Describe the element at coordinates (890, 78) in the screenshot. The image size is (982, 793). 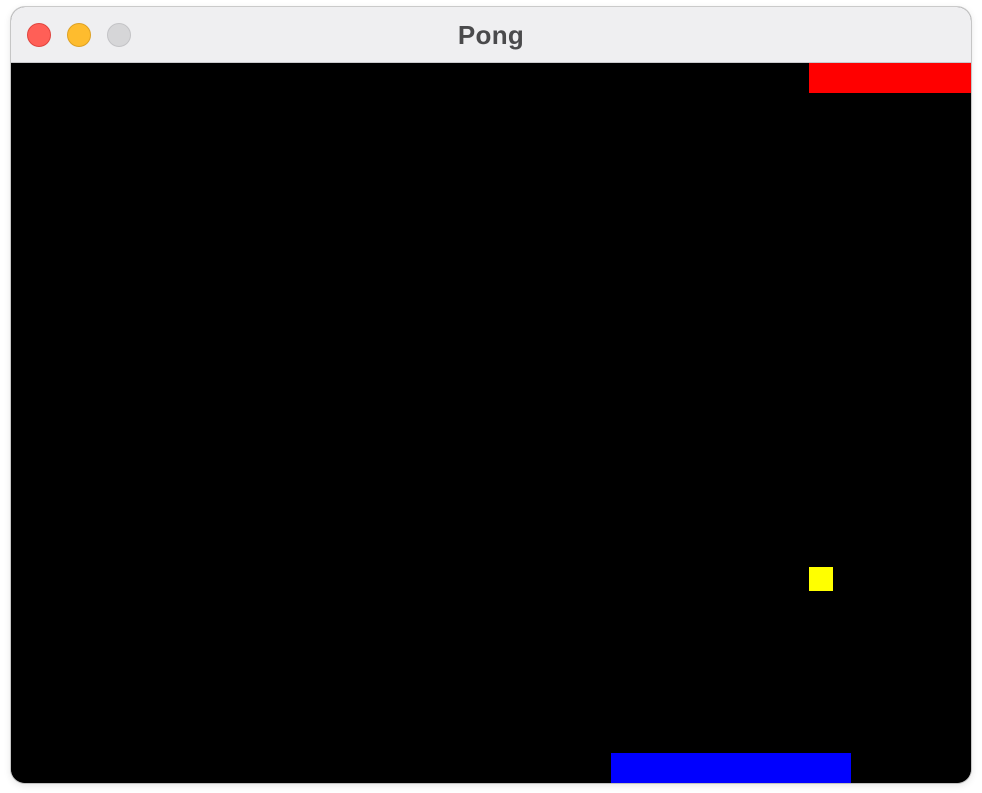
I see `top-paddle` at that location.